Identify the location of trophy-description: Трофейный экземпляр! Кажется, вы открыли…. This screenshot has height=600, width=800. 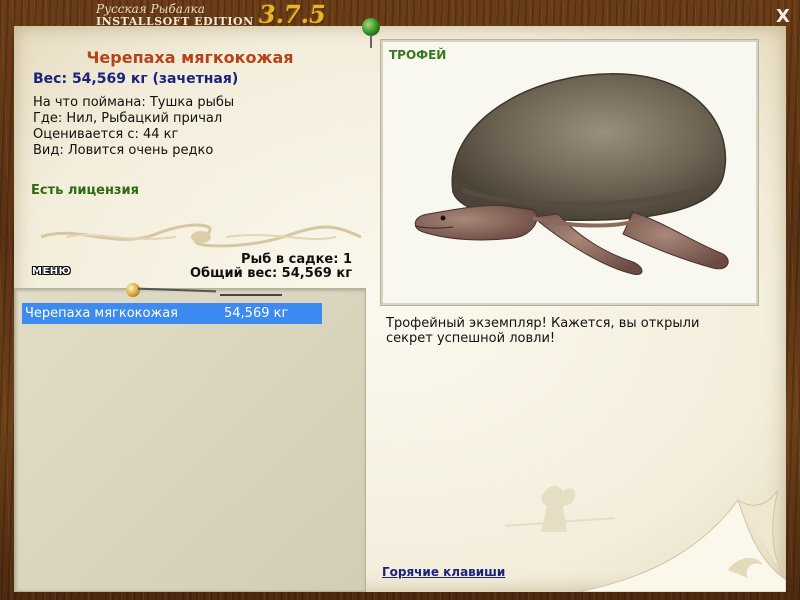
(543, 331).